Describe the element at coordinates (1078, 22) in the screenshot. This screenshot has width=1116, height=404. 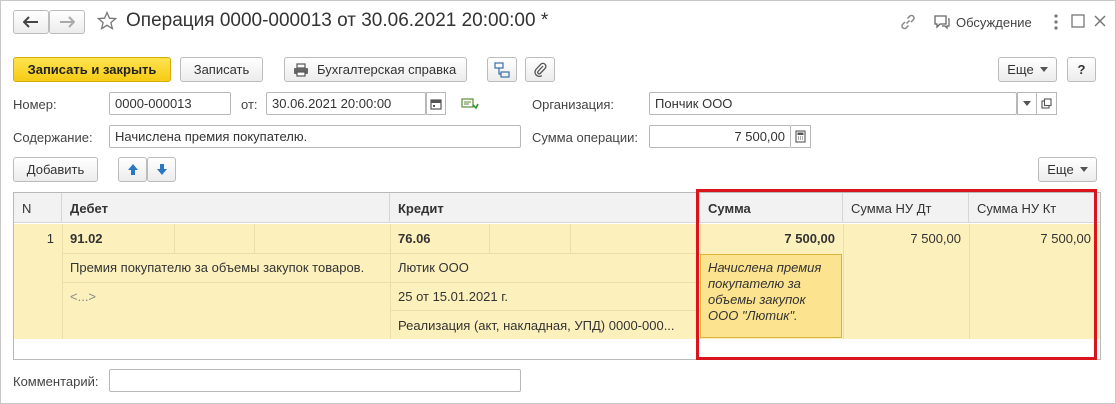
I see `maximize-icon` at that location.